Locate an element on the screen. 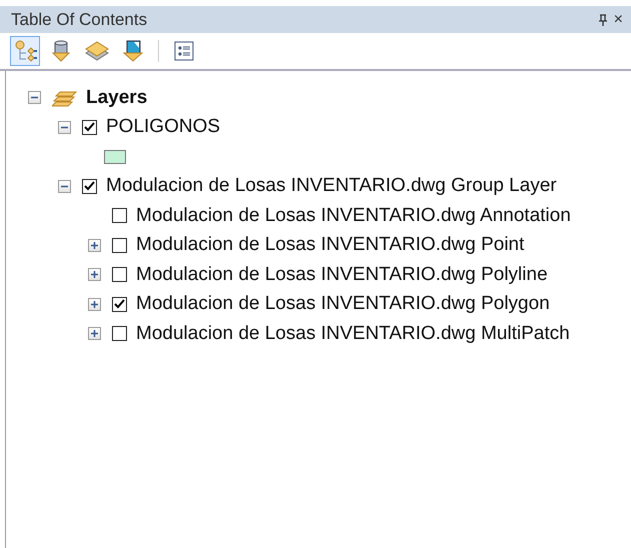 The width and height of the screenshot is (631, 548). pin-icon is located at coordinates (603, 20).